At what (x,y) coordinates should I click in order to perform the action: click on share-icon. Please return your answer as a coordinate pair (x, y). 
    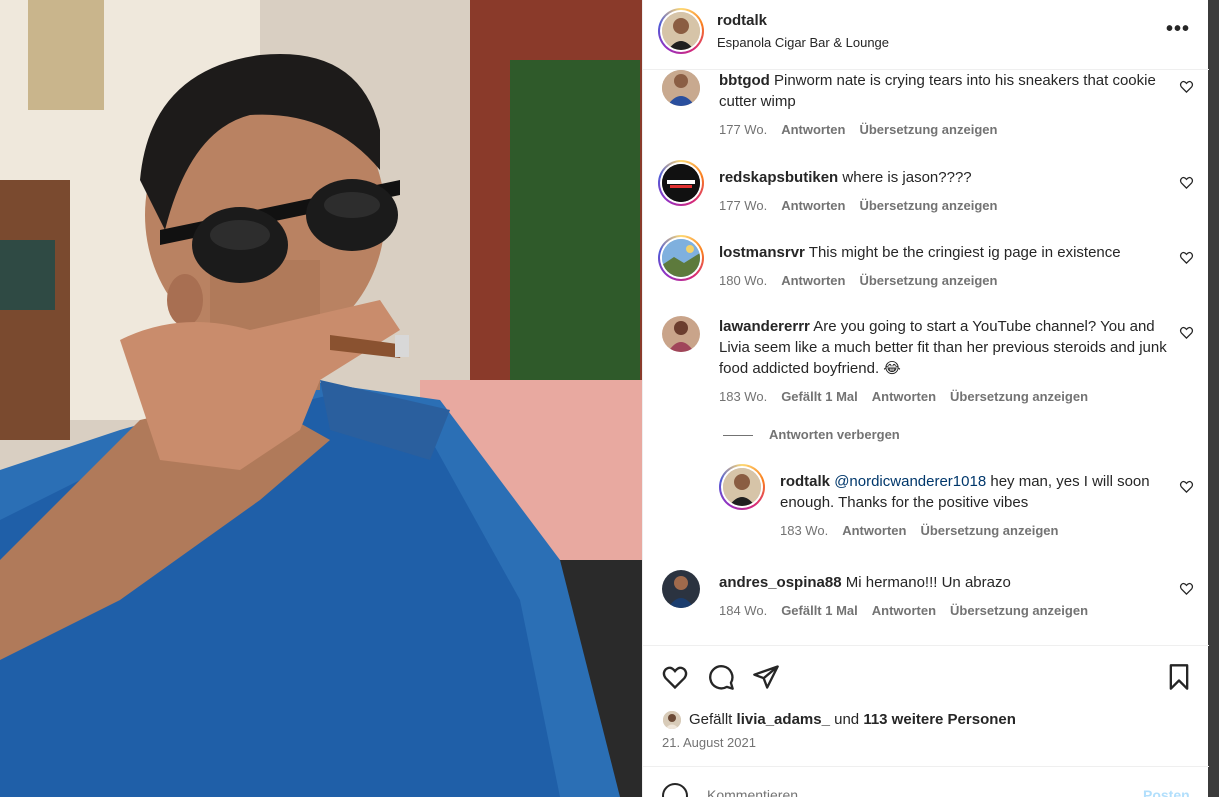
    Looking at the image, I should click on (766, 677).